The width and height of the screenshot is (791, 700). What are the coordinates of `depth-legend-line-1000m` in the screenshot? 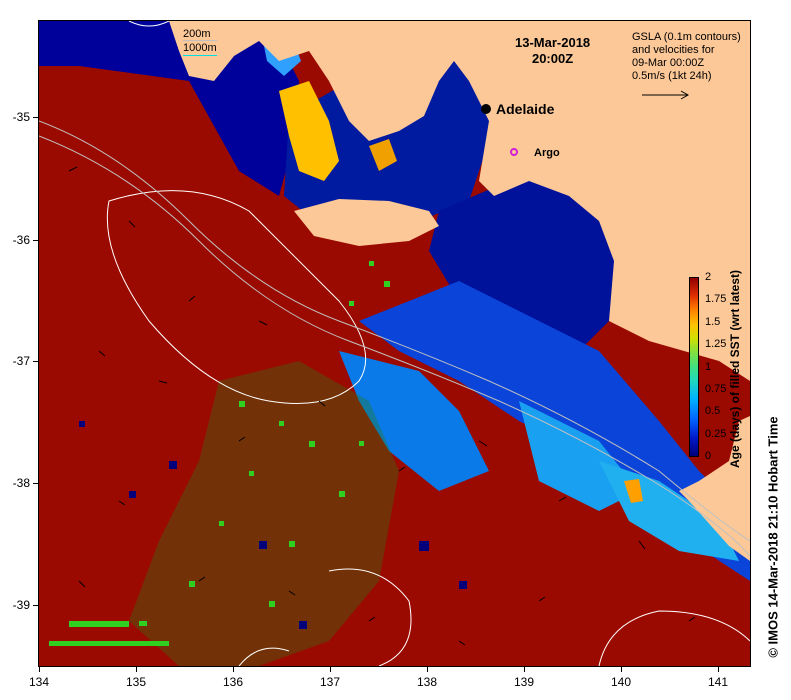 It's located at (200, 55).